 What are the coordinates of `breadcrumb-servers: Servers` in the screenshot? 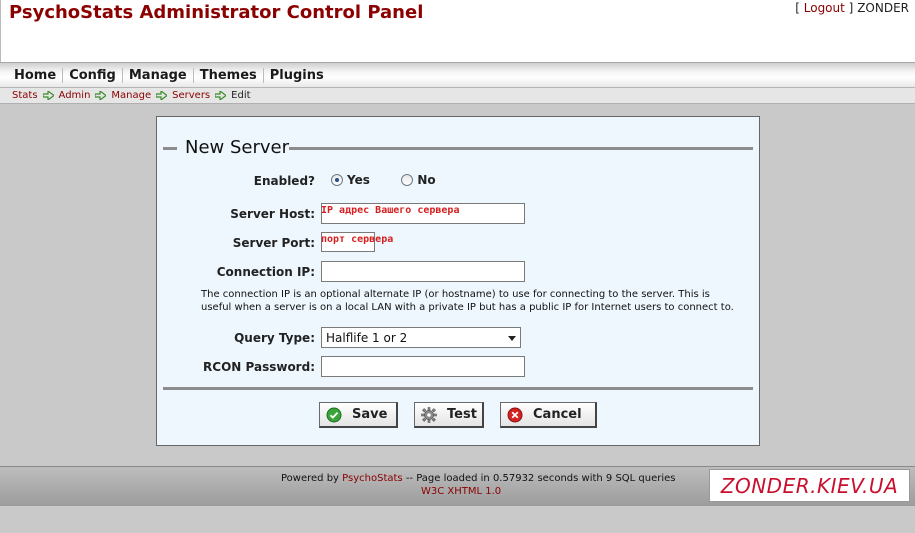 It's located at (191, 95).